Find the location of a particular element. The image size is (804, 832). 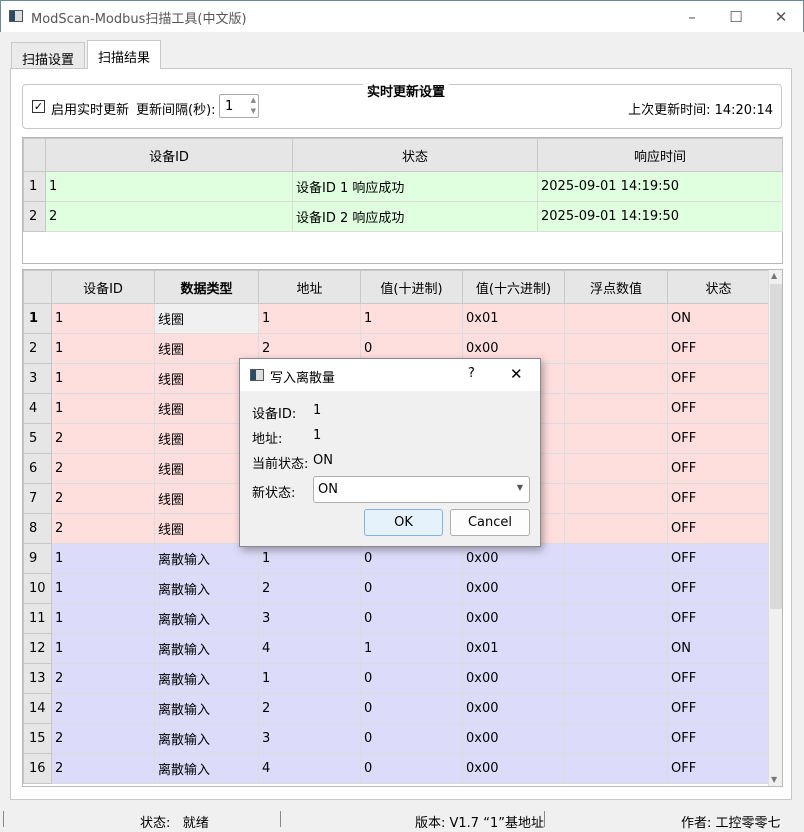

data-row: 1 1 线圈 1 1 0x01 ON is located at coordinates (396, 318).